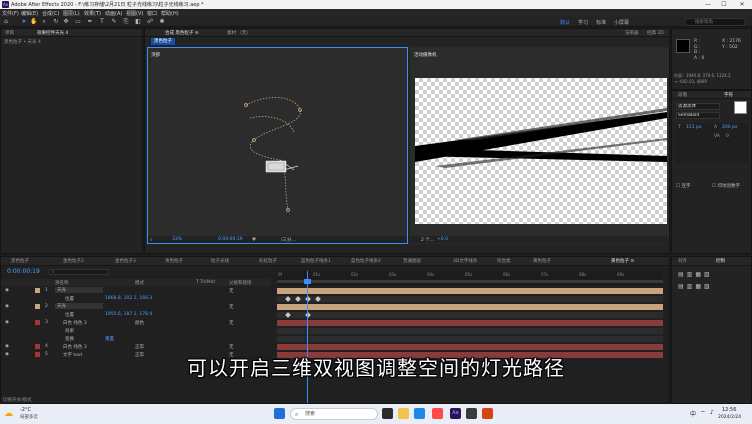 The height and width of the screenshot is (424, 752). Describe the element at coordinates (682, 261) in the screenshot. I see `tab-align: 对齐` at that location.